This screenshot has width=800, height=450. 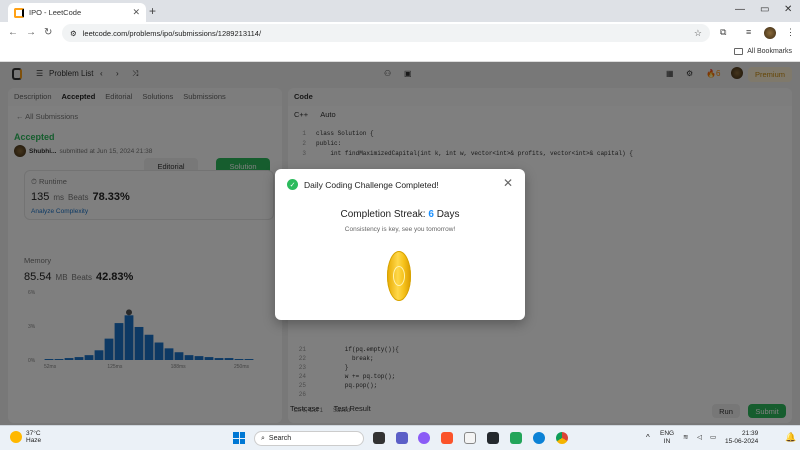 I want to click on streak-unit: Days, so click(x=448, y=214).